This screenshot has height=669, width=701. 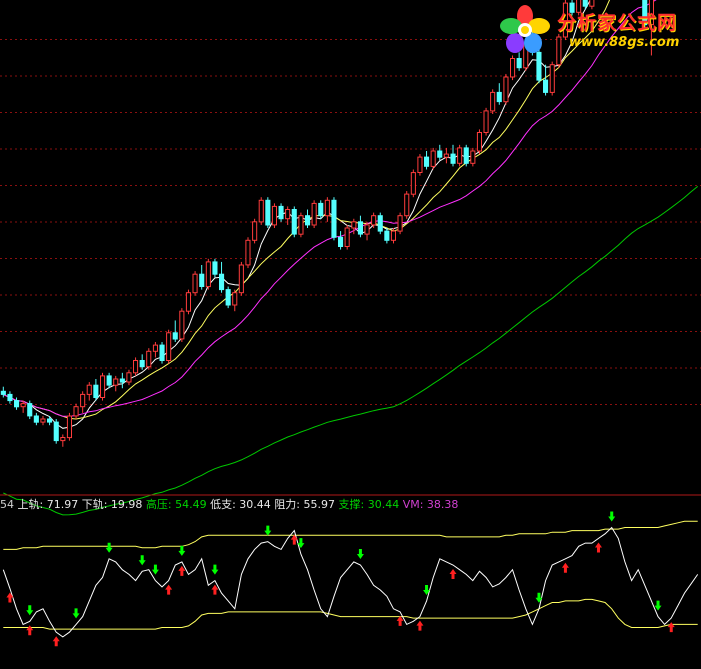 I want to click on legend-high-pressure: 高压: 54.49, so click(x=176, y=504).